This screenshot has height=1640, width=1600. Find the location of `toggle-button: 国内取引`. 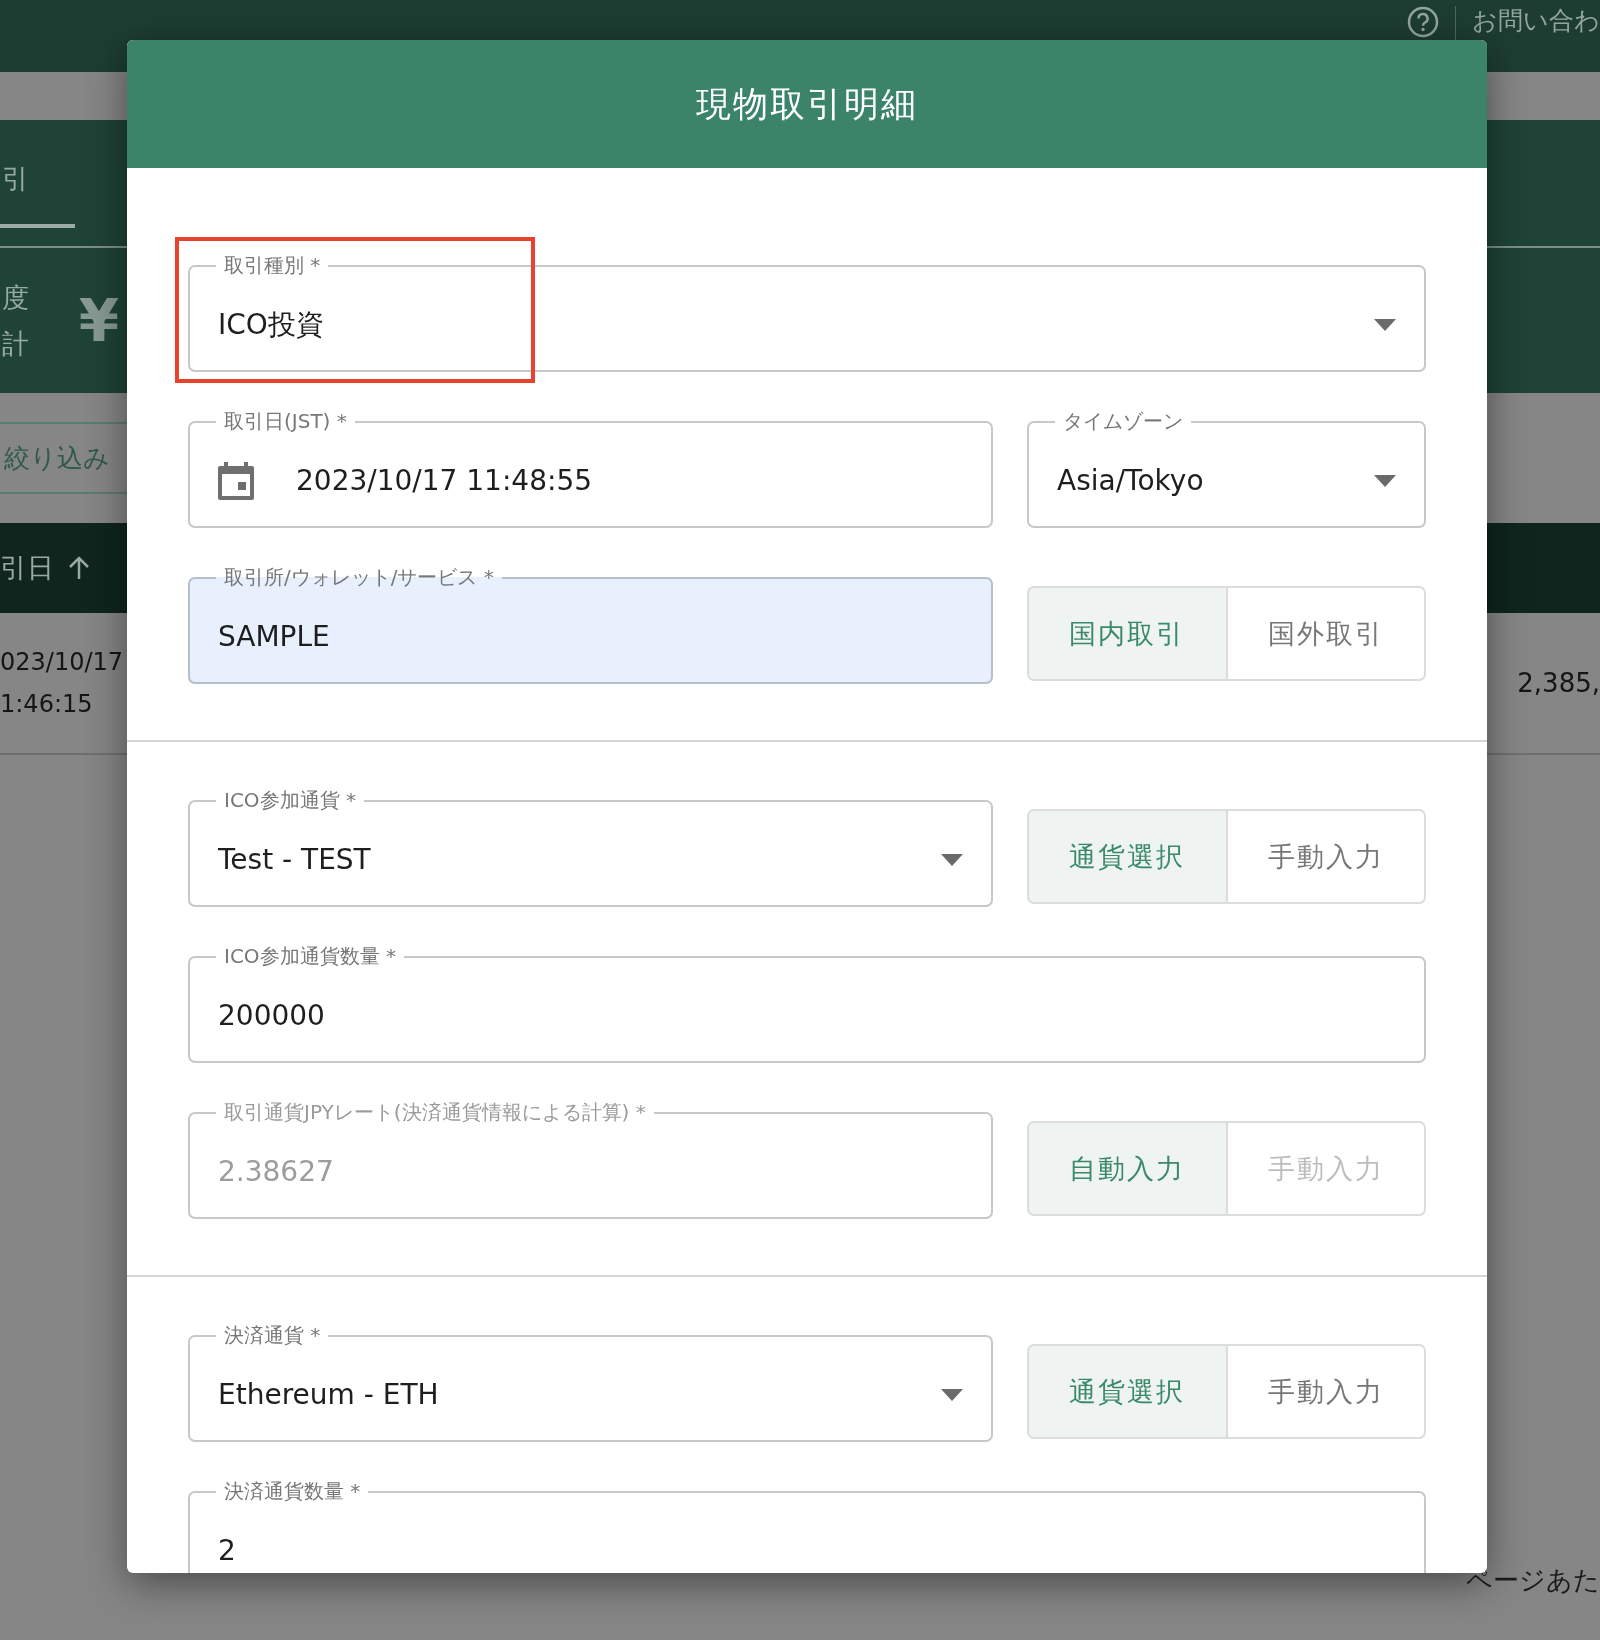

toggle-button: 国内取引 is located at coordinates (1127, 633).